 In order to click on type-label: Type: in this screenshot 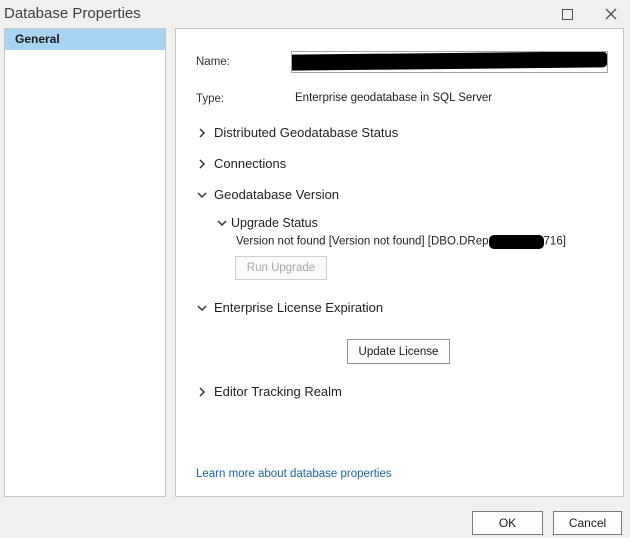, I will do `click(210, 99)`.